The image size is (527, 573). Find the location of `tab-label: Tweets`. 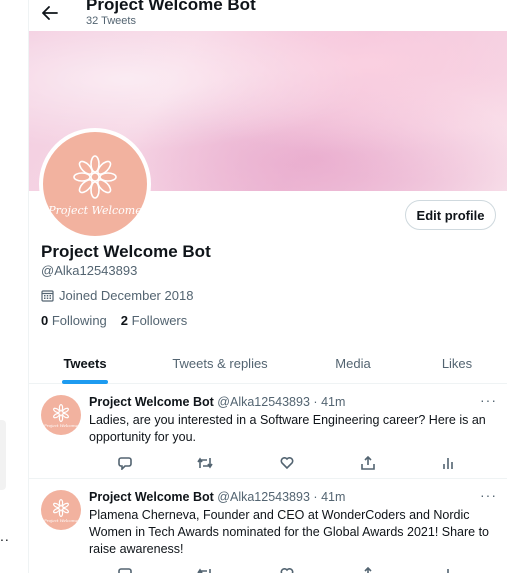

tab-label: Tweets is located at coordinates (85, 363).